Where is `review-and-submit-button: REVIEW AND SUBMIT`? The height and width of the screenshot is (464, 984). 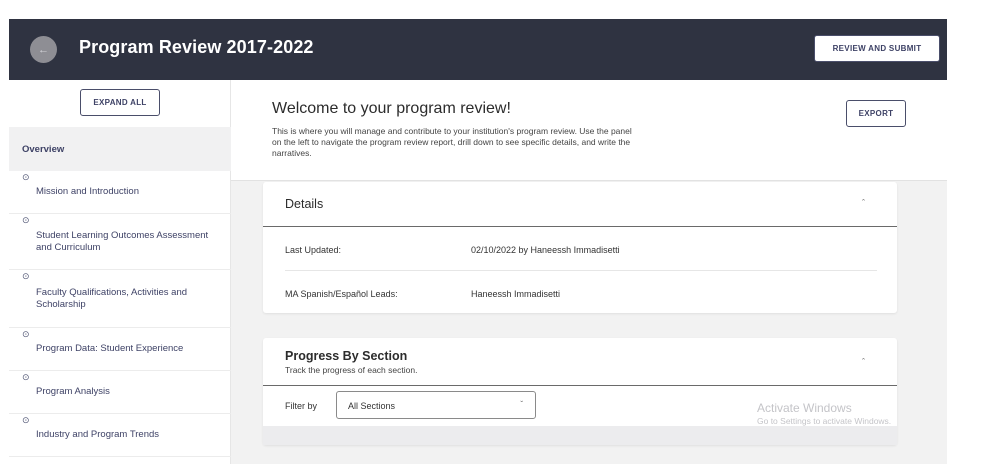 review-and-submit-button: REVIEW AND SUBMIT is located at coordinates (877, 48).